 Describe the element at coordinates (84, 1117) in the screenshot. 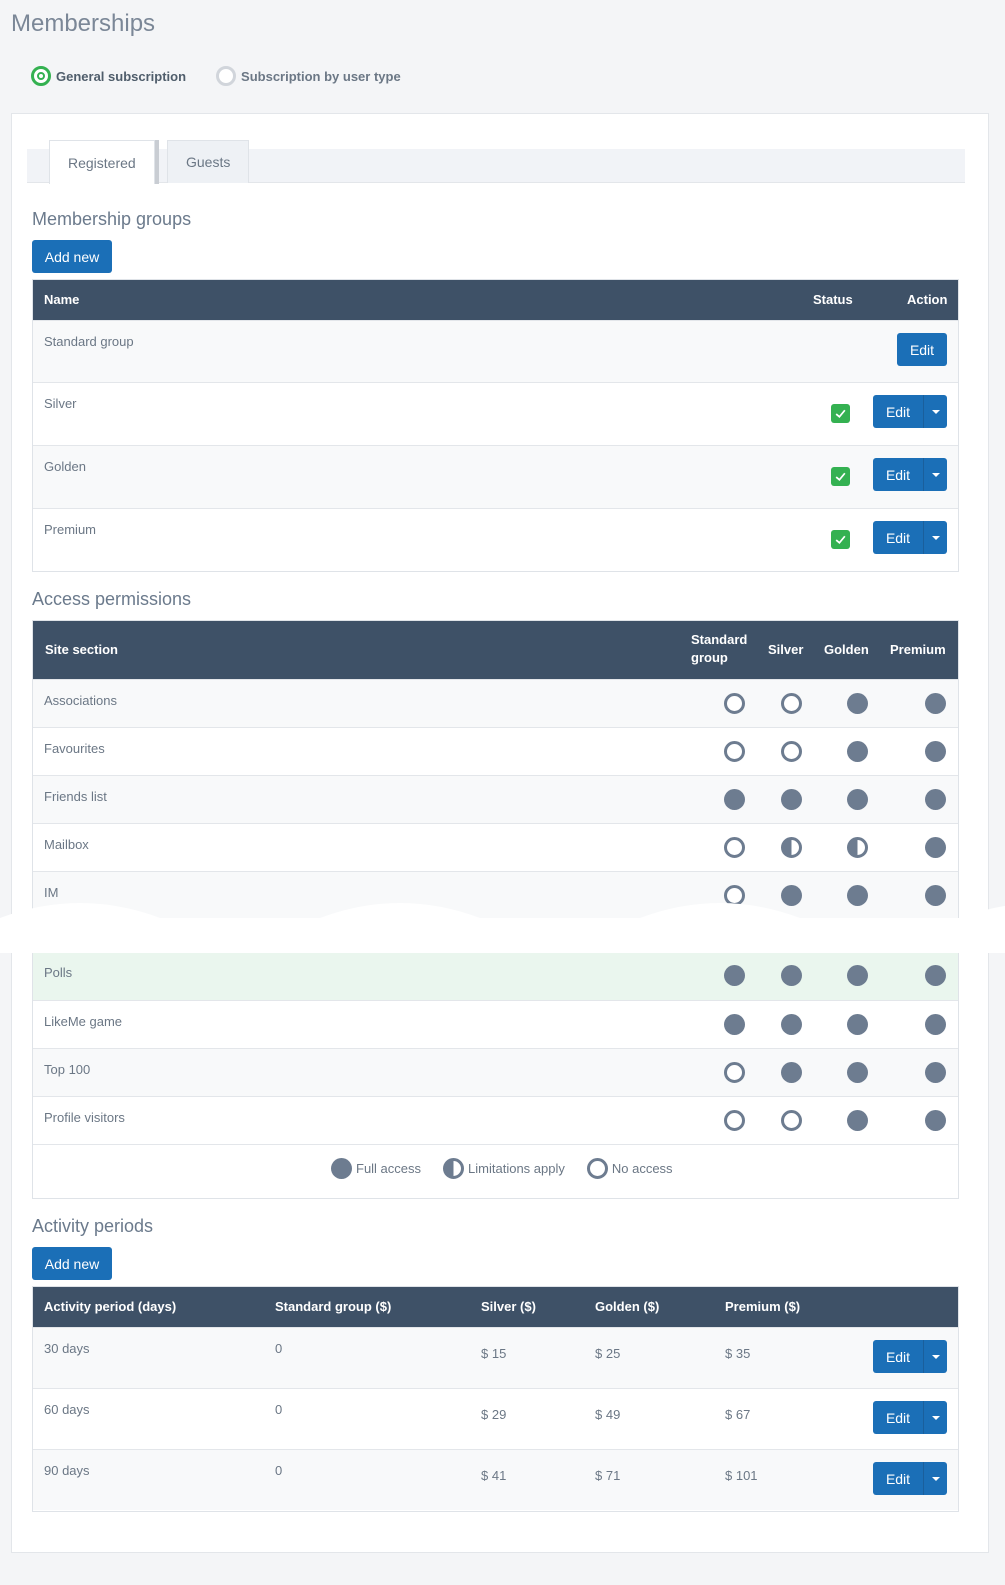

I see `site-section-name: Profile visitors` at that location.